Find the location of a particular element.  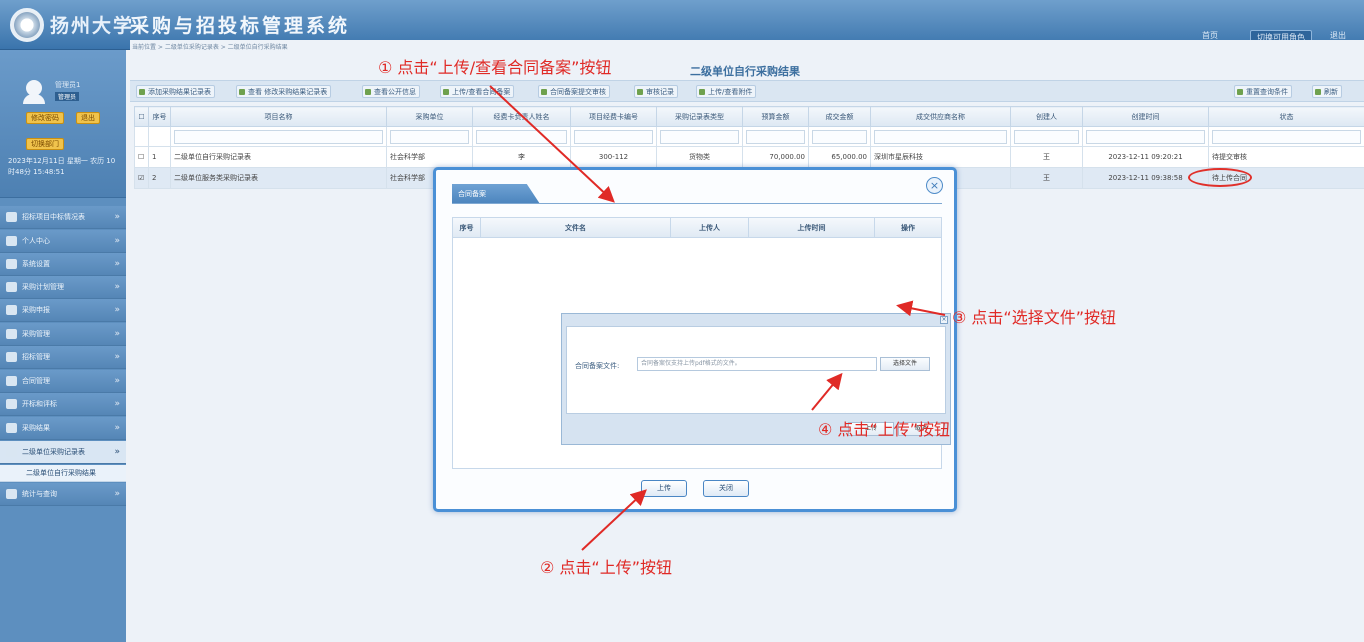

select-all-checkbox: ☐ is located at coordinates (141, 116).